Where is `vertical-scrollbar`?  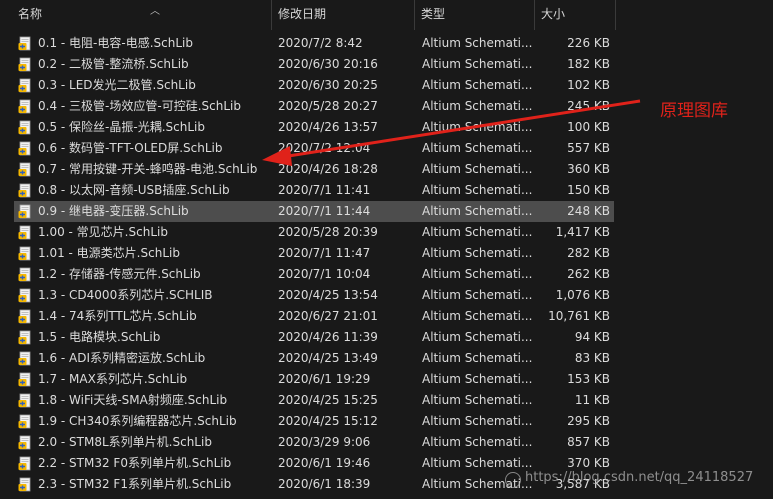 vertical-scrollbar is located at coordinates (765, 264).